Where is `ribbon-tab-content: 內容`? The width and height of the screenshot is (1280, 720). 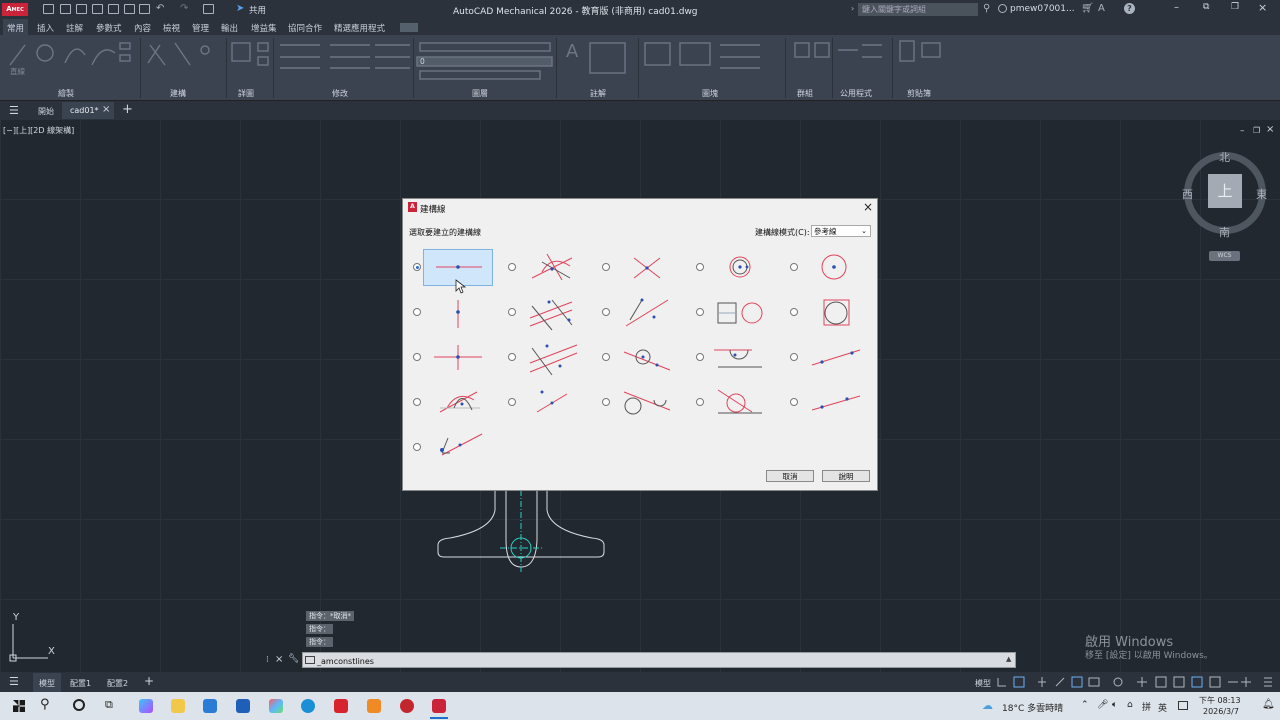
ribbon-tab-content: 內容 is located at coordinates (142, 28).